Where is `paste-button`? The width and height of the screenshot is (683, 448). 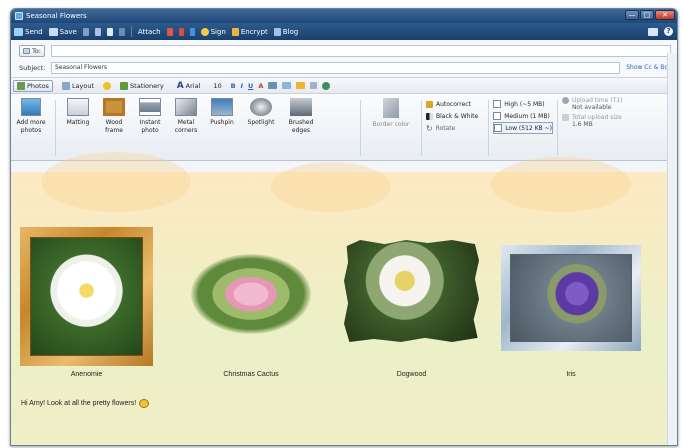 paste-button is located at coordinates (109, 31).